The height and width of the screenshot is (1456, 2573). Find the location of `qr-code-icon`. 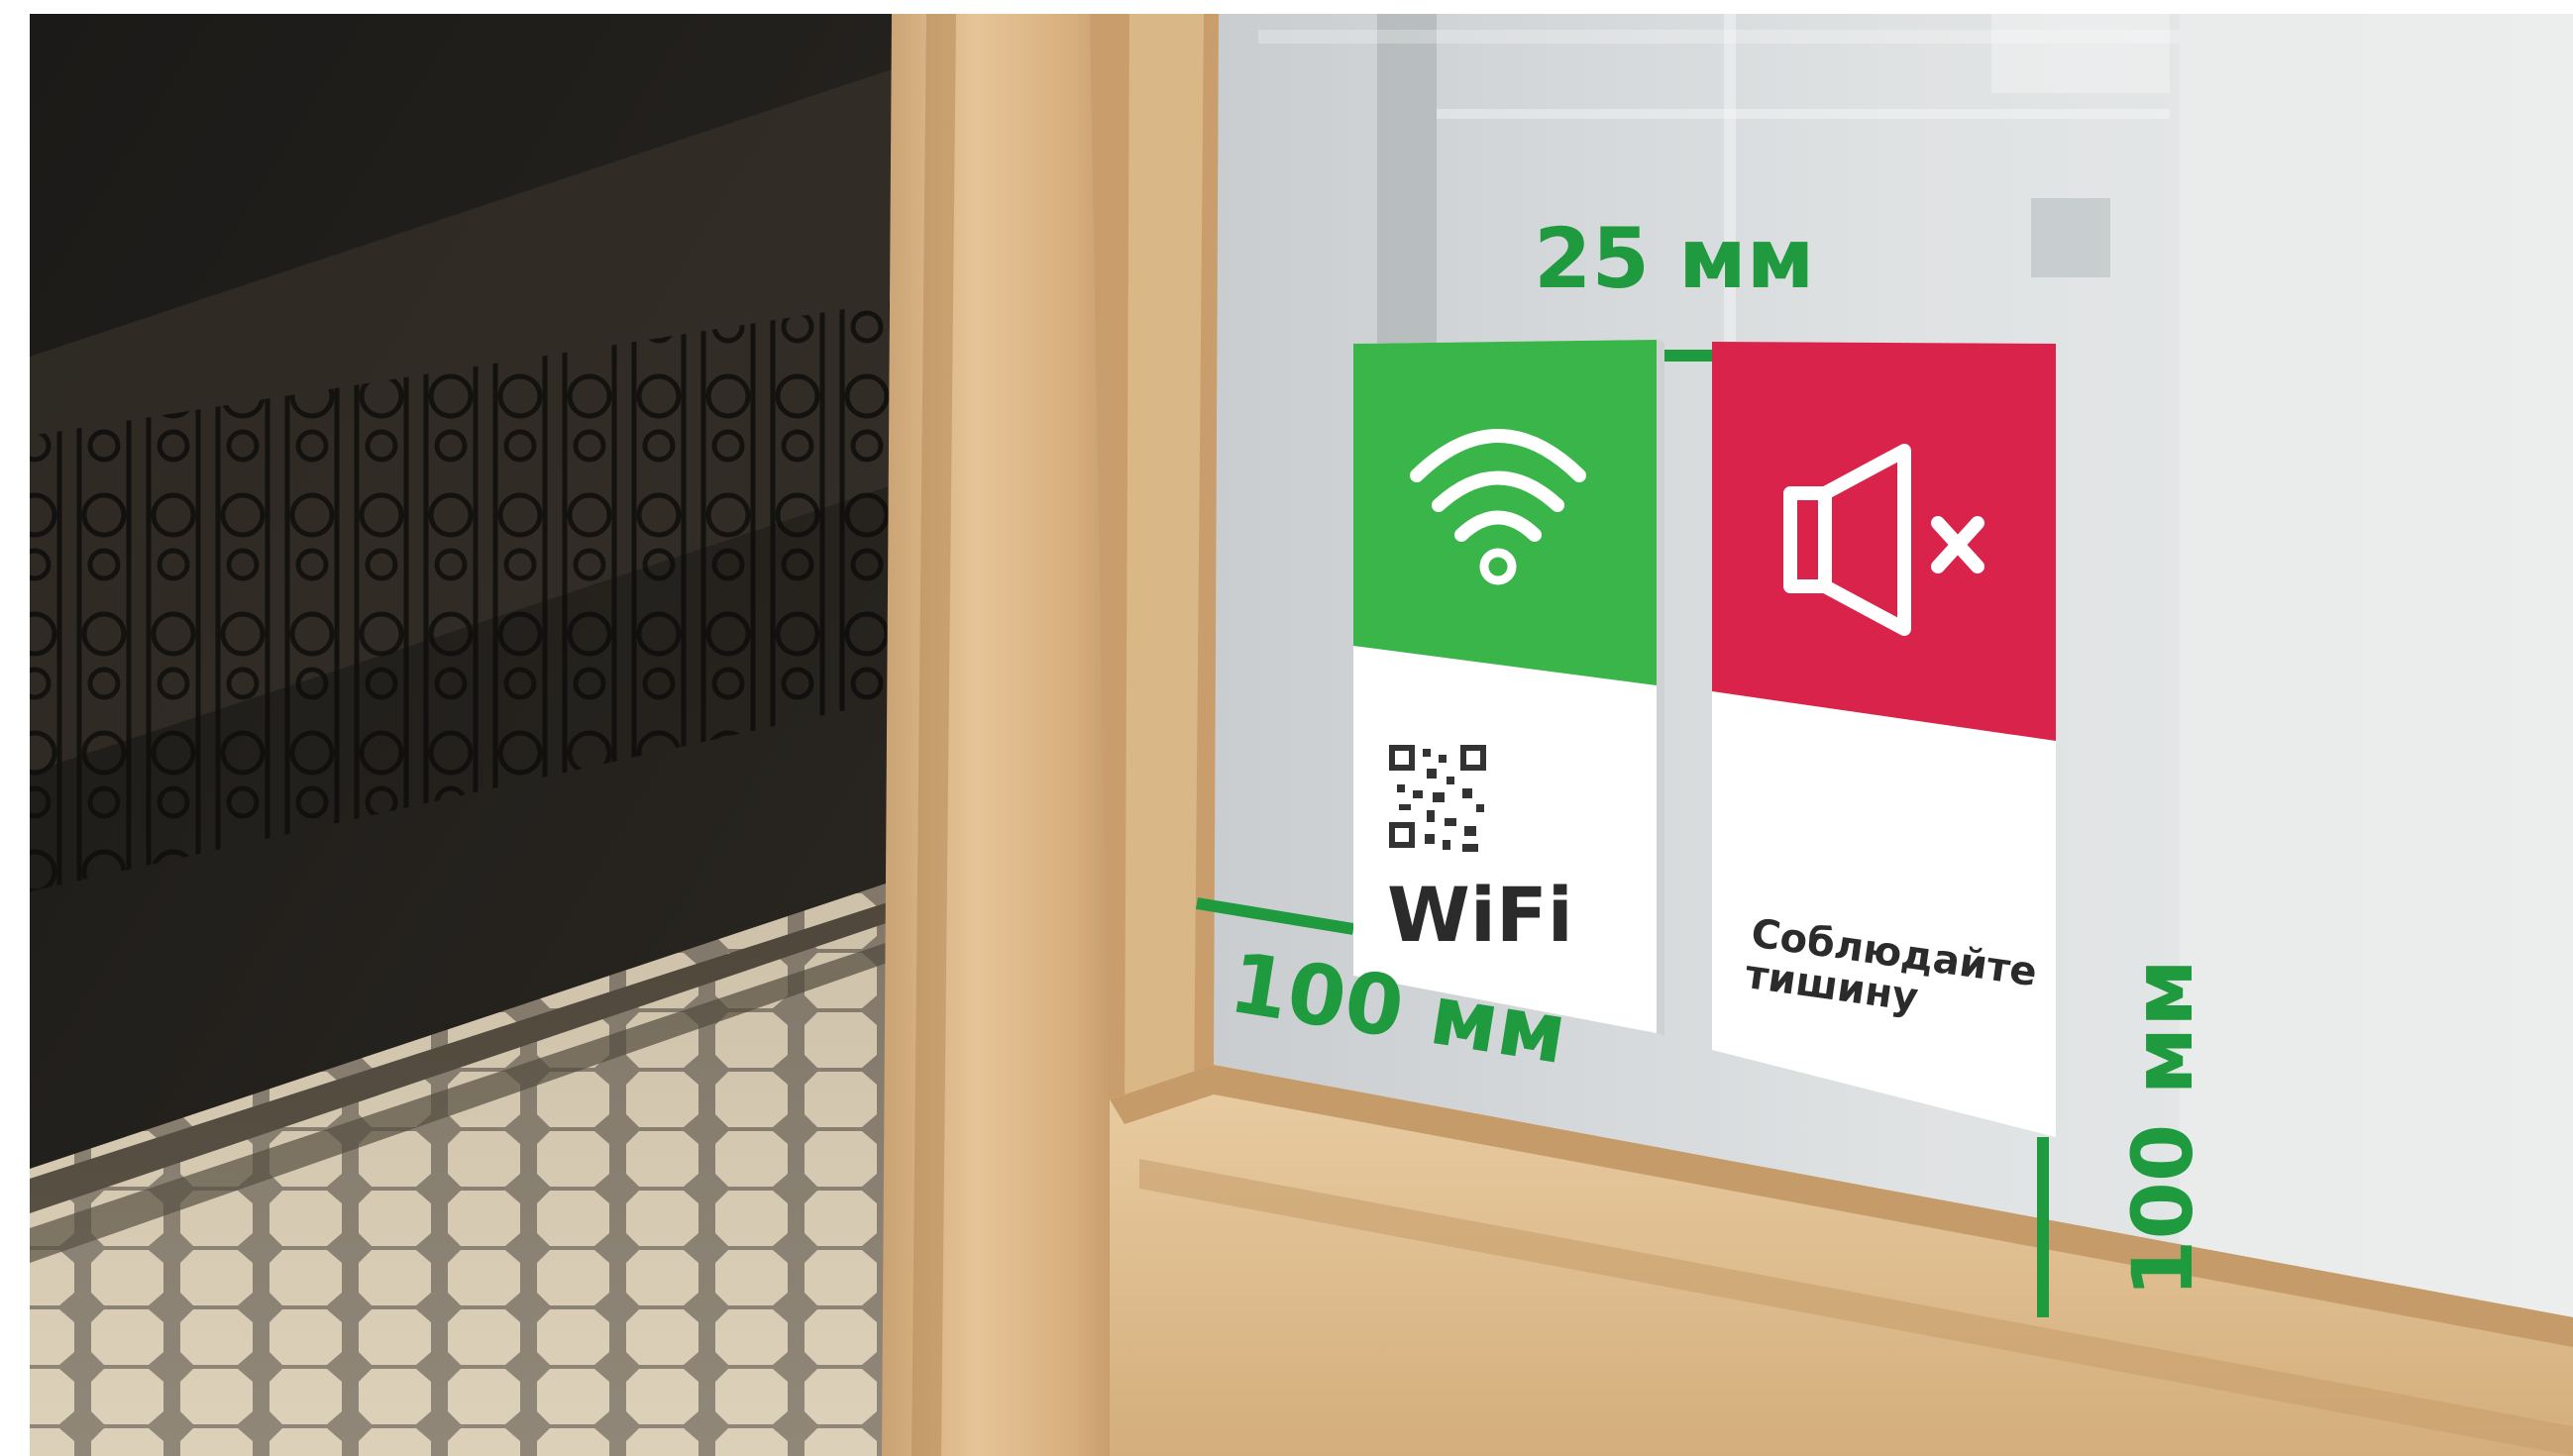

qr-code-icon is located at coordinates (1437, 801).